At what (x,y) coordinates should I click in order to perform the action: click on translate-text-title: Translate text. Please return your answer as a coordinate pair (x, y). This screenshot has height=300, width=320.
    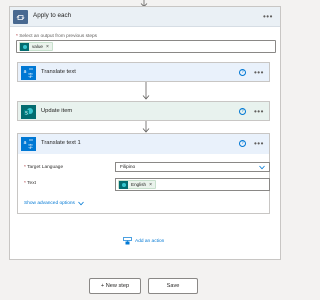
    Looking at the image, I should click on (58, 72).